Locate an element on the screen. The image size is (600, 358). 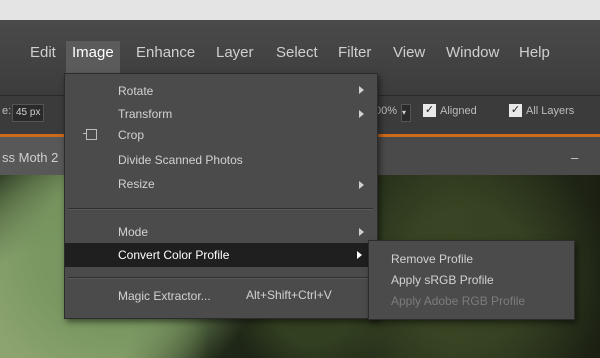
all-layers-checkbox: ✓ is located at coordinates (515, 110).